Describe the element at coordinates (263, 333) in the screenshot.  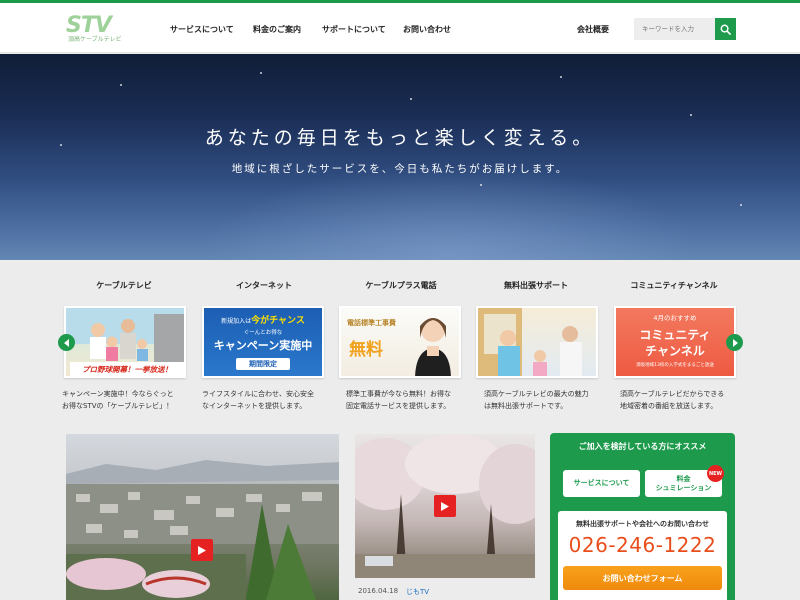
I see `internet-banner-mid: ぐーんとお得な` at that location.